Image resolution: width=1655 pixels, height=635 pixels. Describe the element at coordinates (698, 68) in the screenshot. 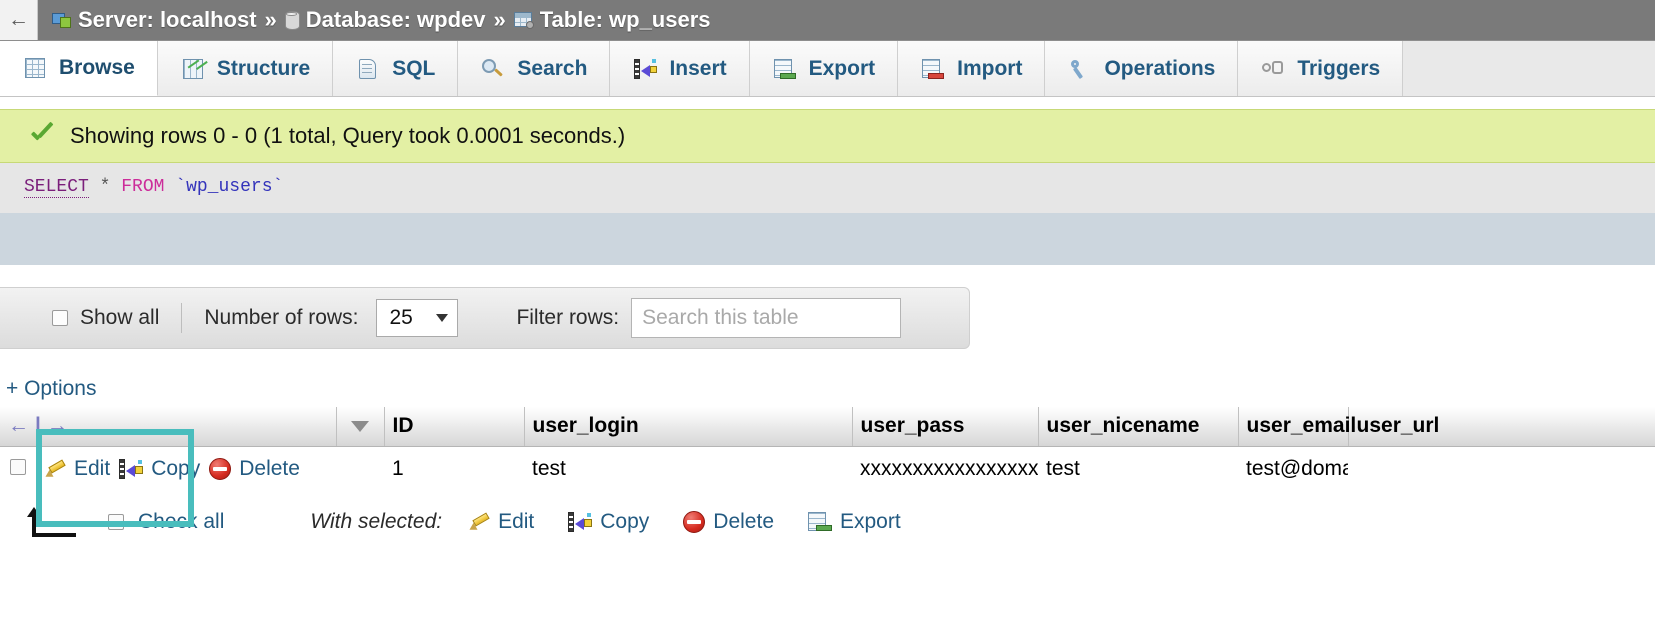

I see `tab-insert-label: Insert` at that location.